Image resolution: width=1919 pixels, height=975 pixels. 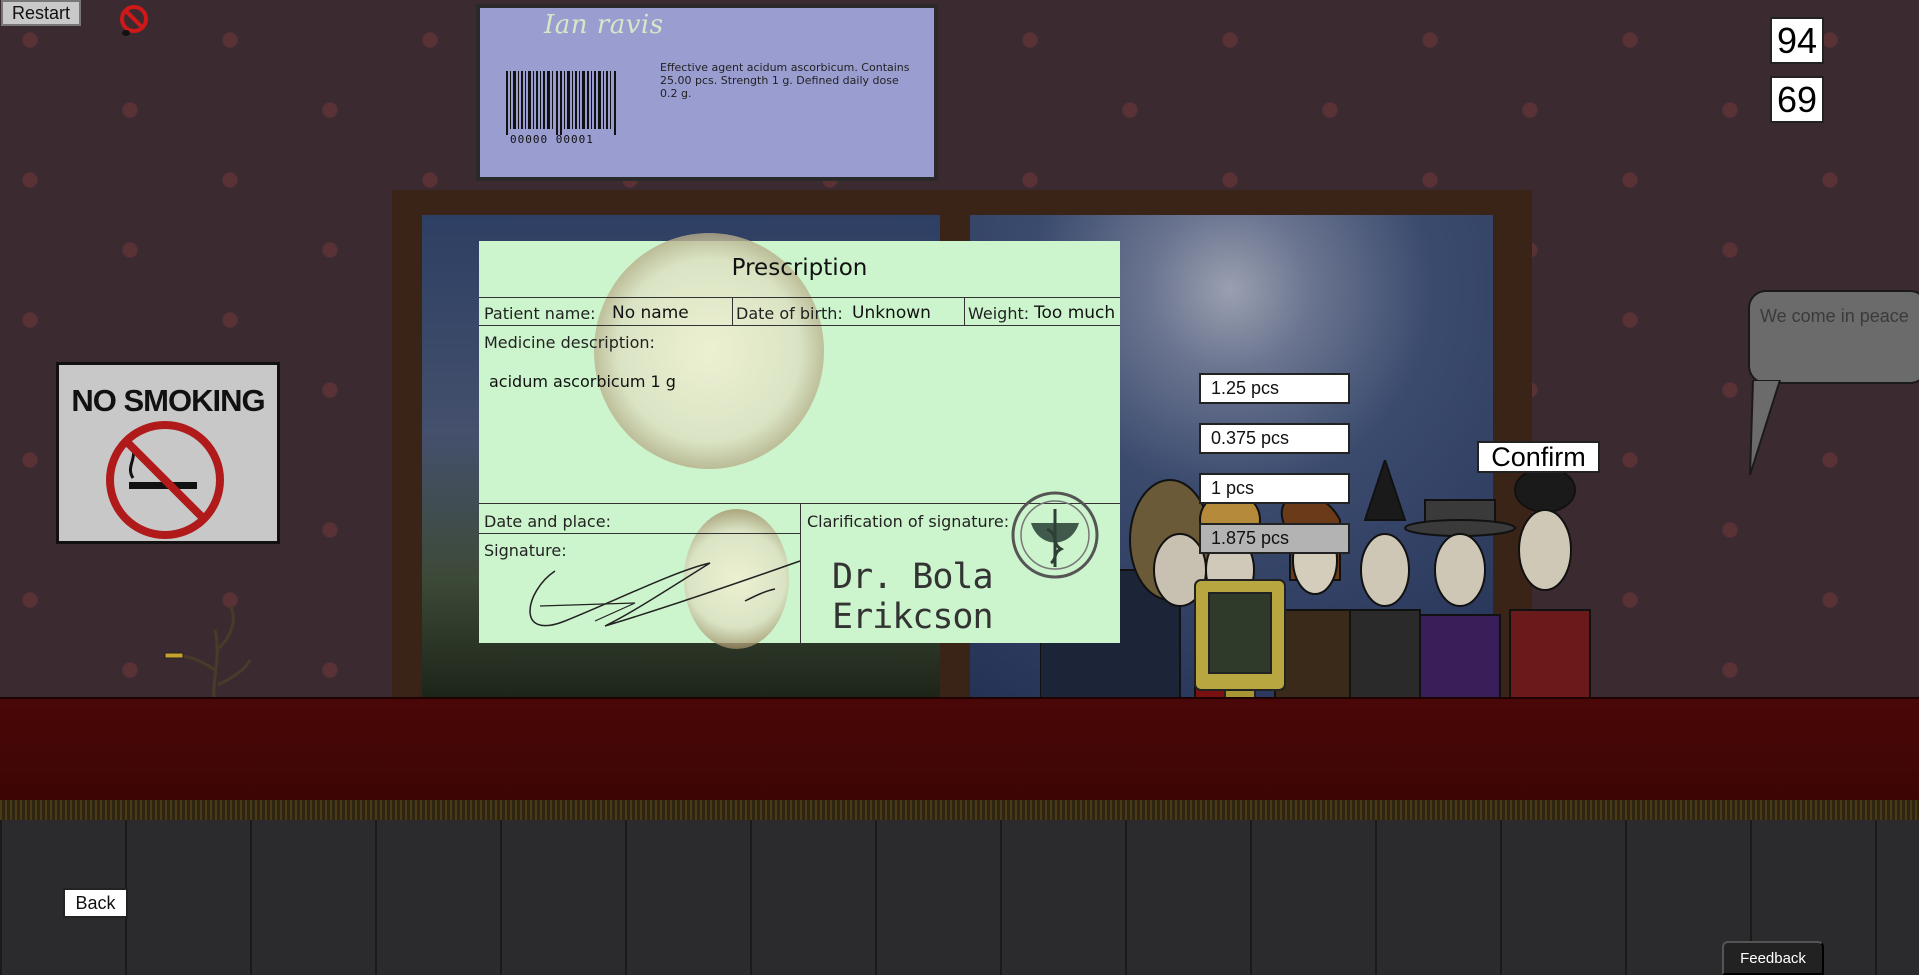 What do you see at coordinates (1833, 337) in the screenshot?
I see `customer-speech-bubble: We come in peace` at bounding box center [1833, 337].